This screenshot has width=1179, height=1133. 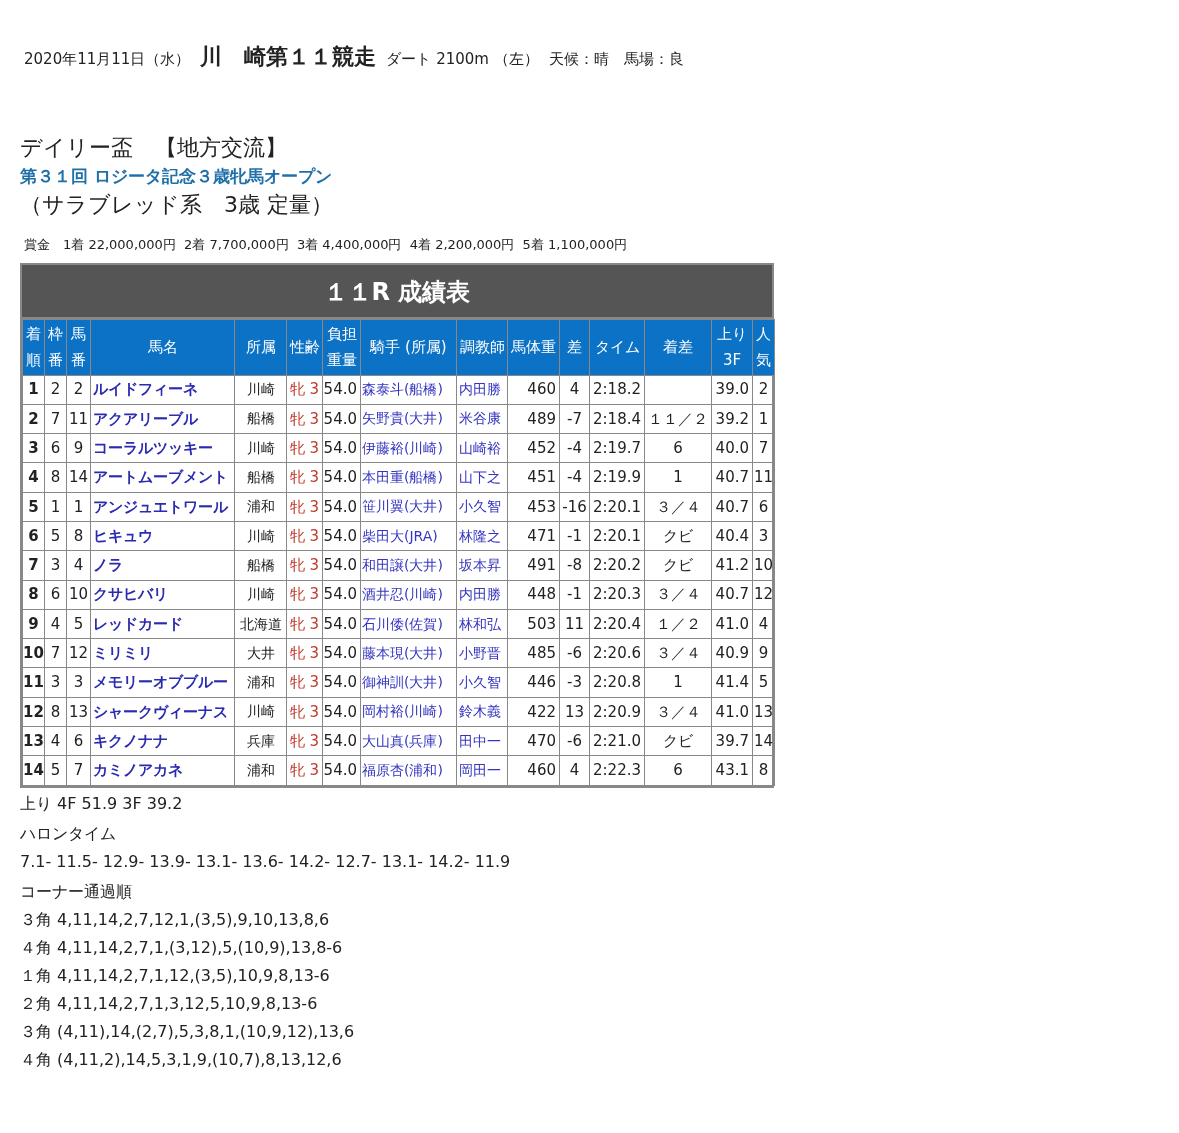 What do you see at coordinates (732, 771) in the screenshot?
I see `table-cell-text: 43.1` at bounding box center [732, 771].